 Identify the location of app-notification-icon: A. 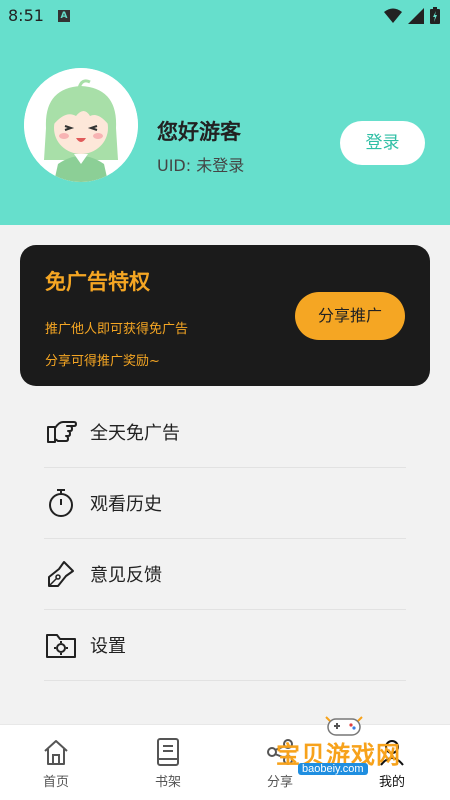
(64, 16).